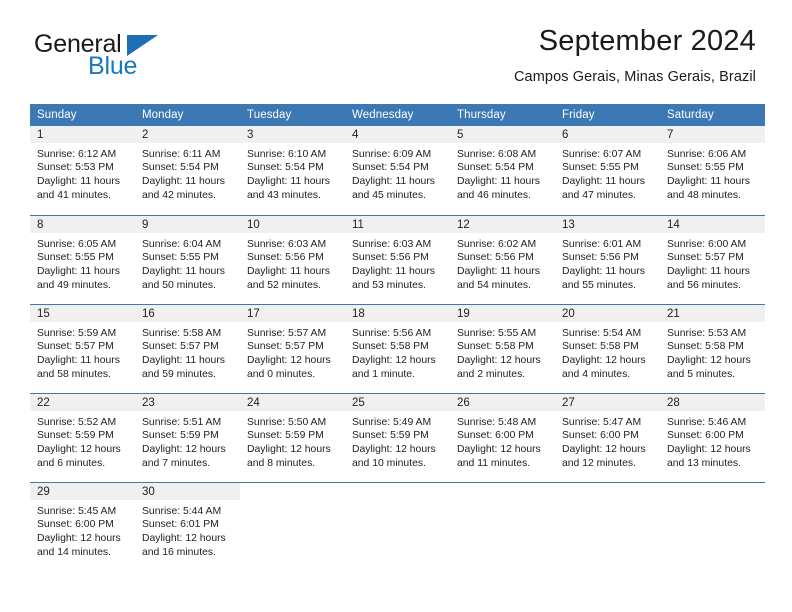  What do you see at coordinates (187, 134) in the screenshot?
I see `day-number: 2` at bounding box center [187, 134].